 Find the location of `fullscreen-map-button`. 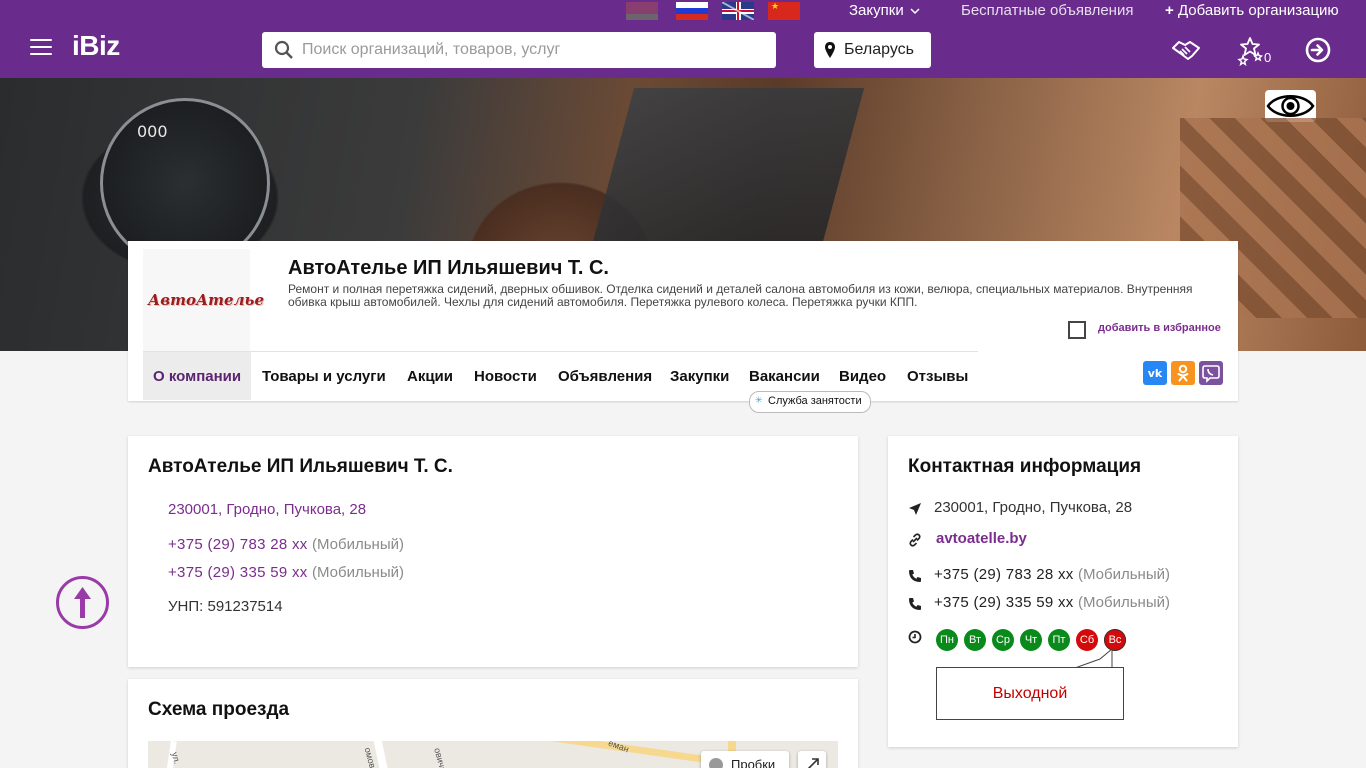

fullscreen-map-button is located at coordinates (812, 759).